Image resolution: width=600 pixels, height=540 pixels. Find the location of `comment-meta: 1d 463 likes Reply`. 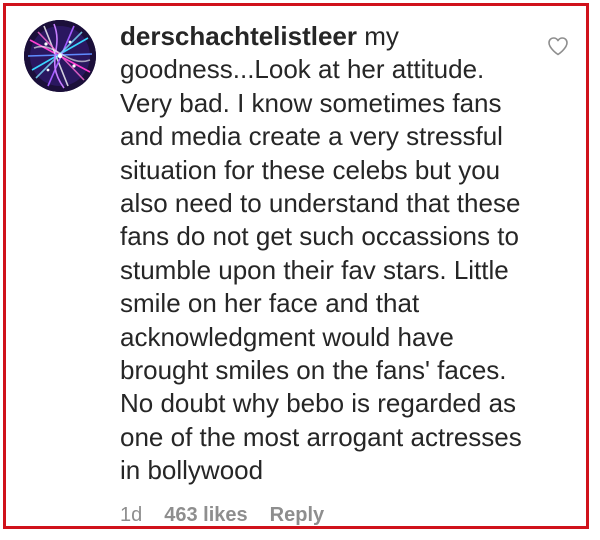

comment-meta: 1d 463 likes Reply is located at coordinates (222, 515).